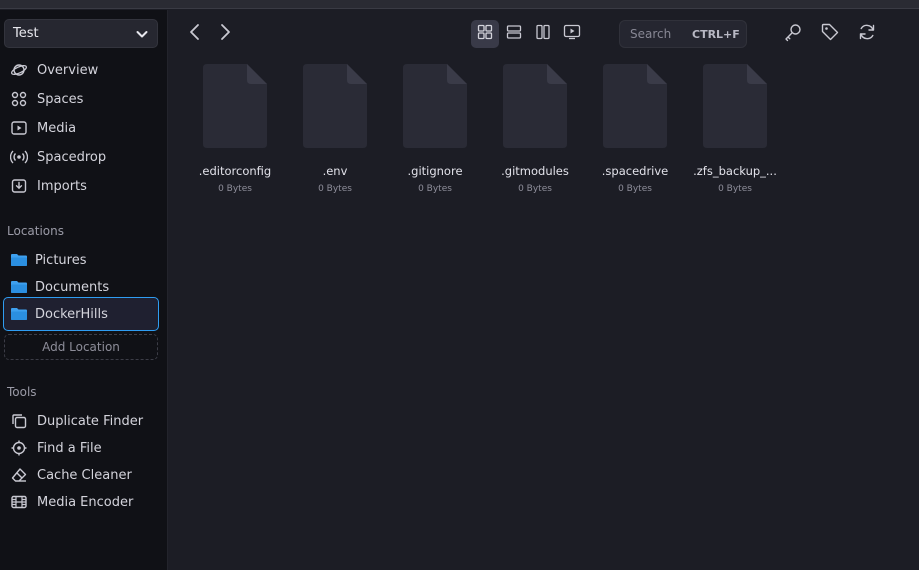  I want to click on file-size: 0 Bytes, so click(735, 189).